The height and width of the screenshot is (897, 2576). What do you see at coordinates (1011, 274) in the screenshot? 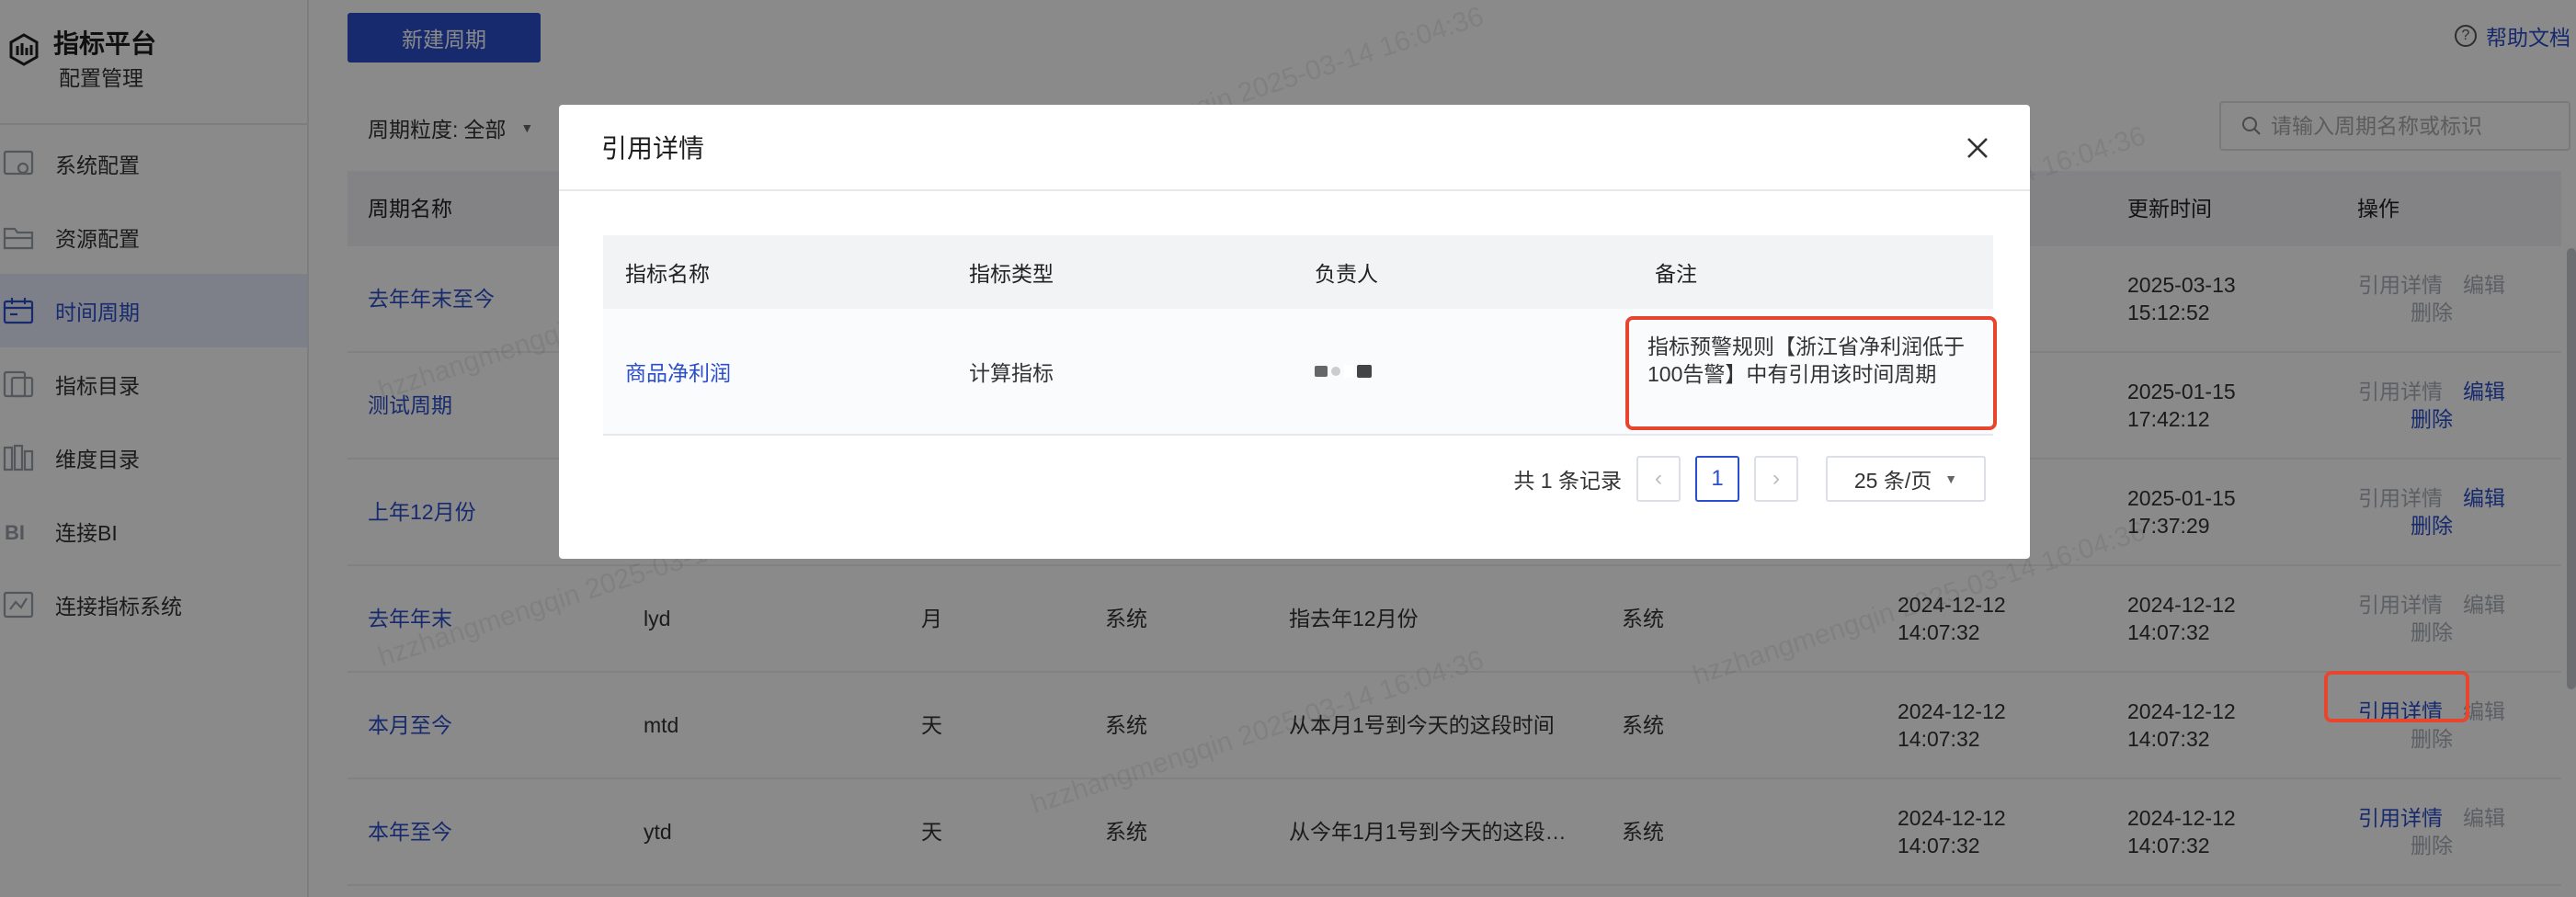
I see `col-header-metric-type: 指标类型` at bounding box center [1011, 274].